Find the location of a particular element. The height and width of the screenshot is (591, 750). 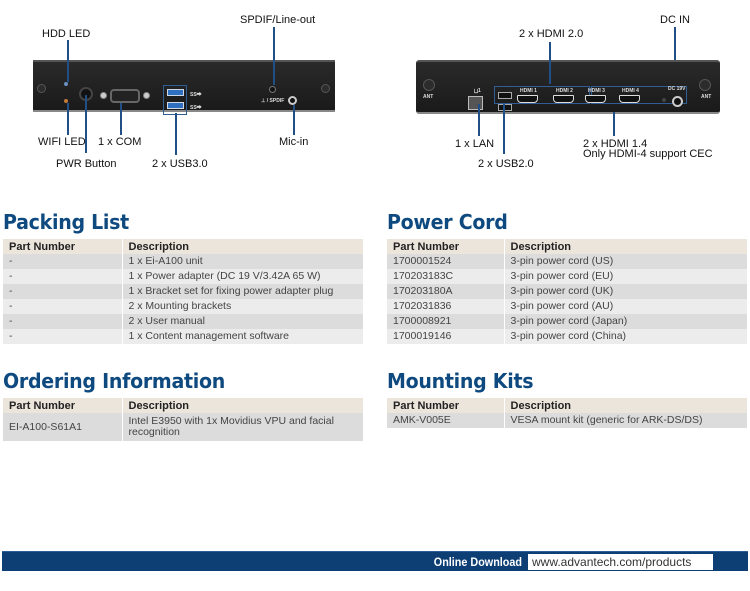

table-row: -2 x Mounting brackets is located at coordinates (183, 306).